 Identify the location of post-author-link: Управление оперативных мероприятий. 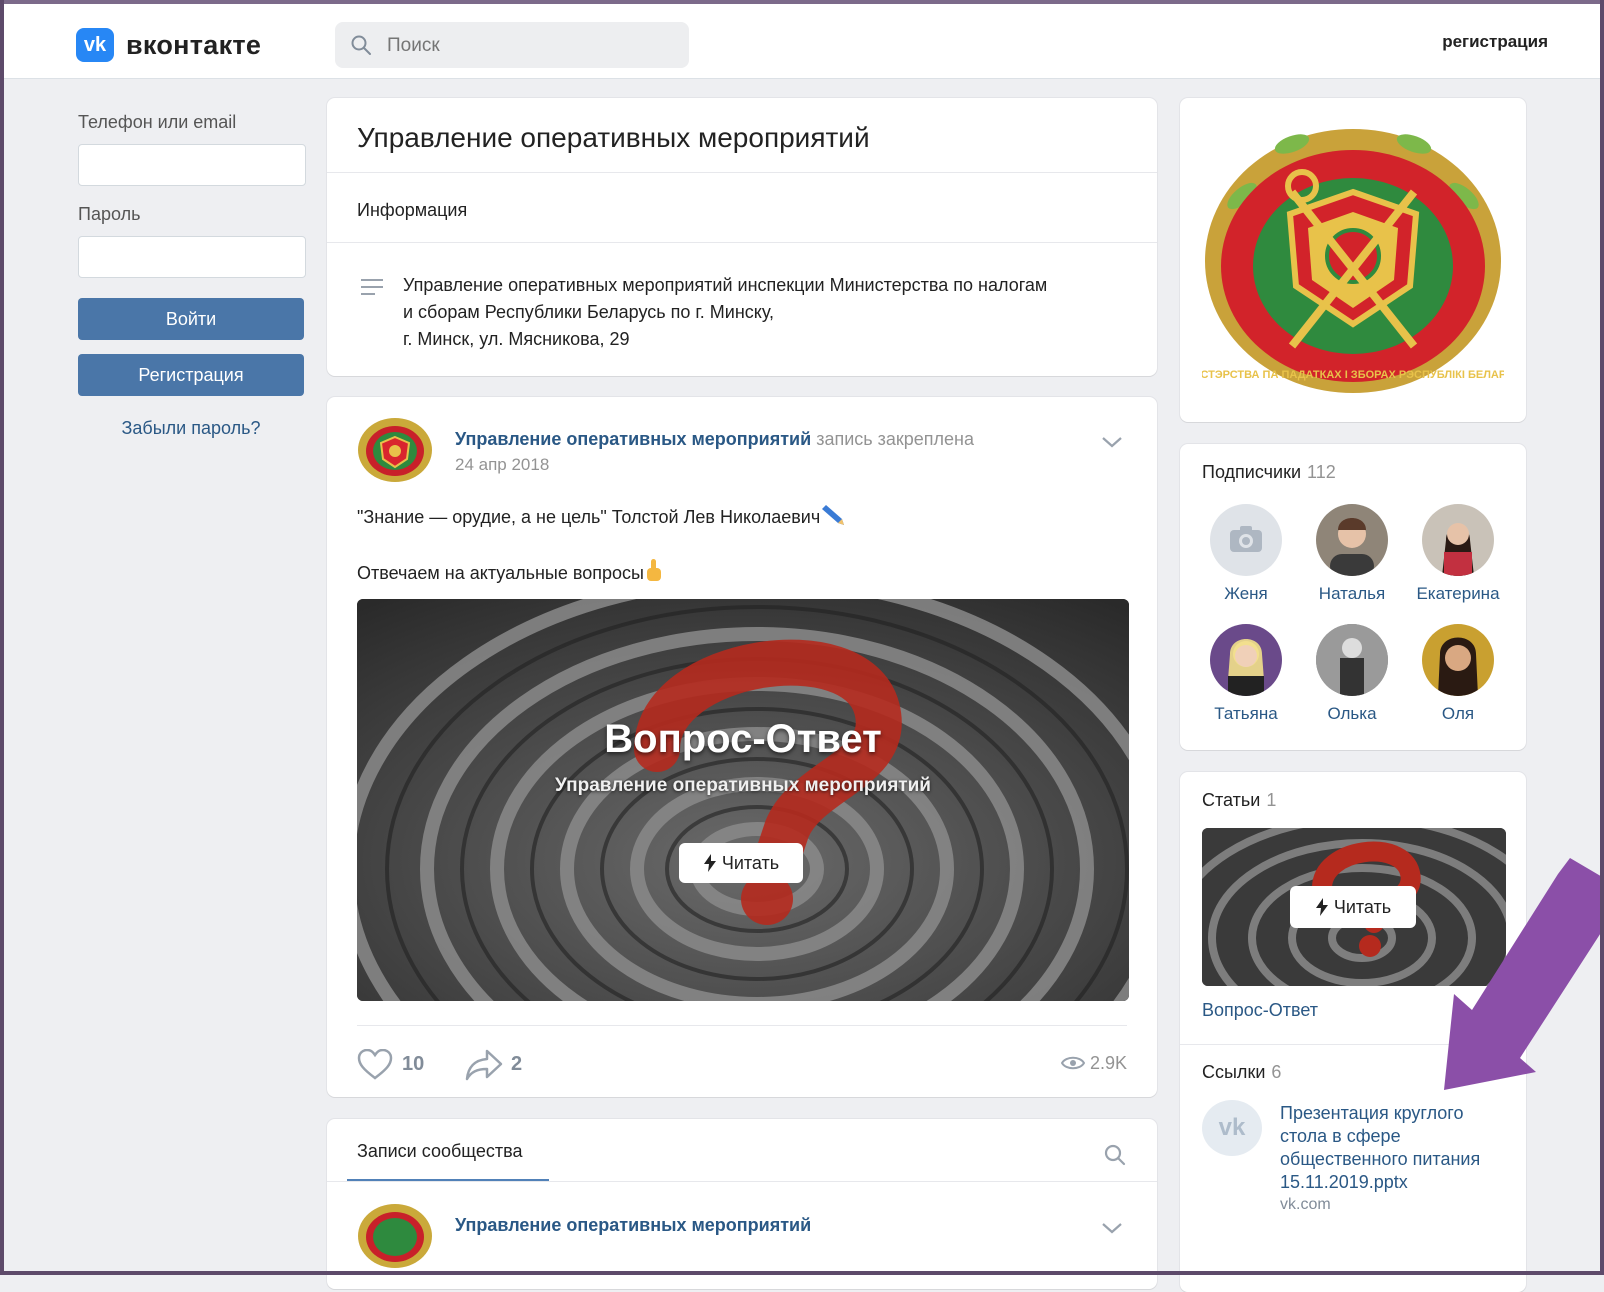
(633, 1225).